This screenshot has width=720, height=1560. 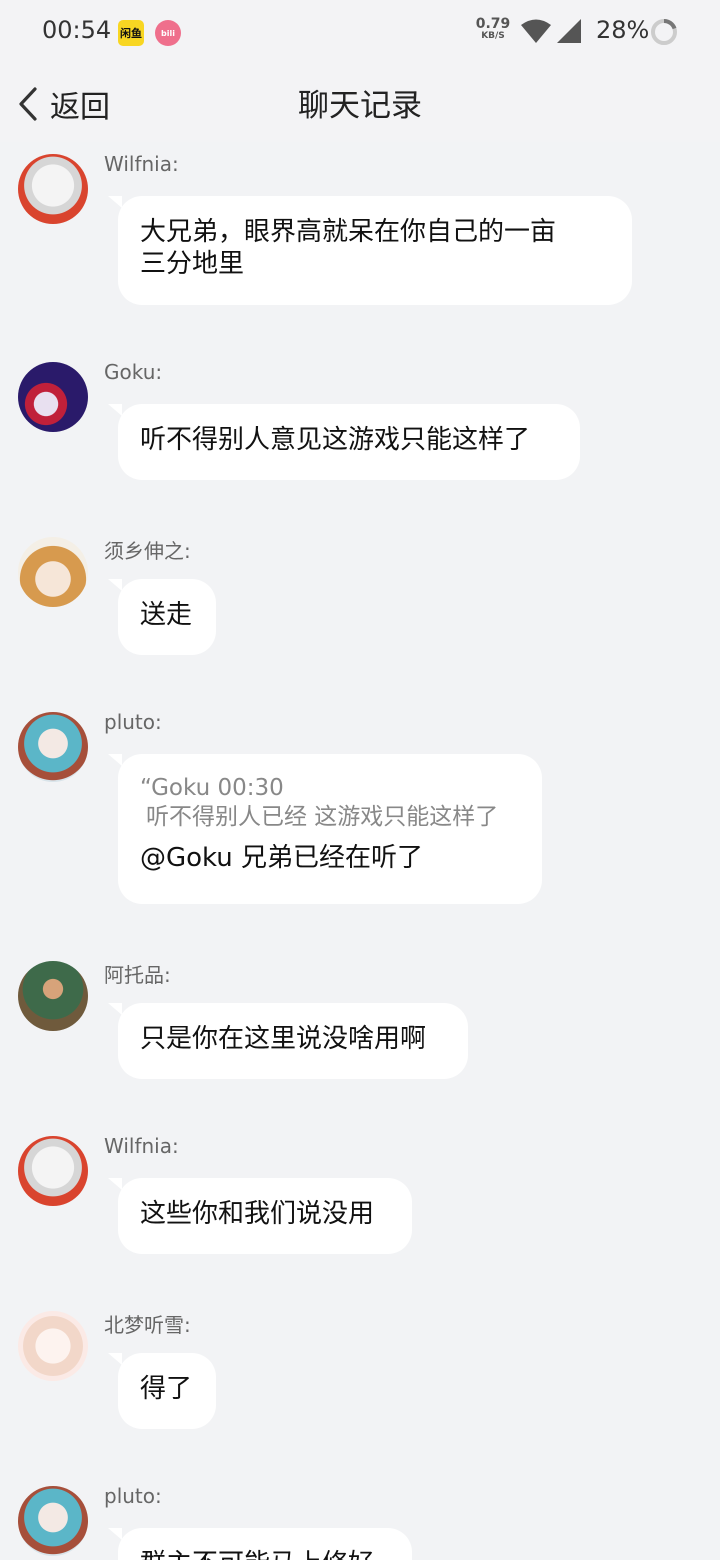 What do you see at coordinates (166, 615) in the screenshot?
I see `message-text: 送走` at bounding box center [166, 615].